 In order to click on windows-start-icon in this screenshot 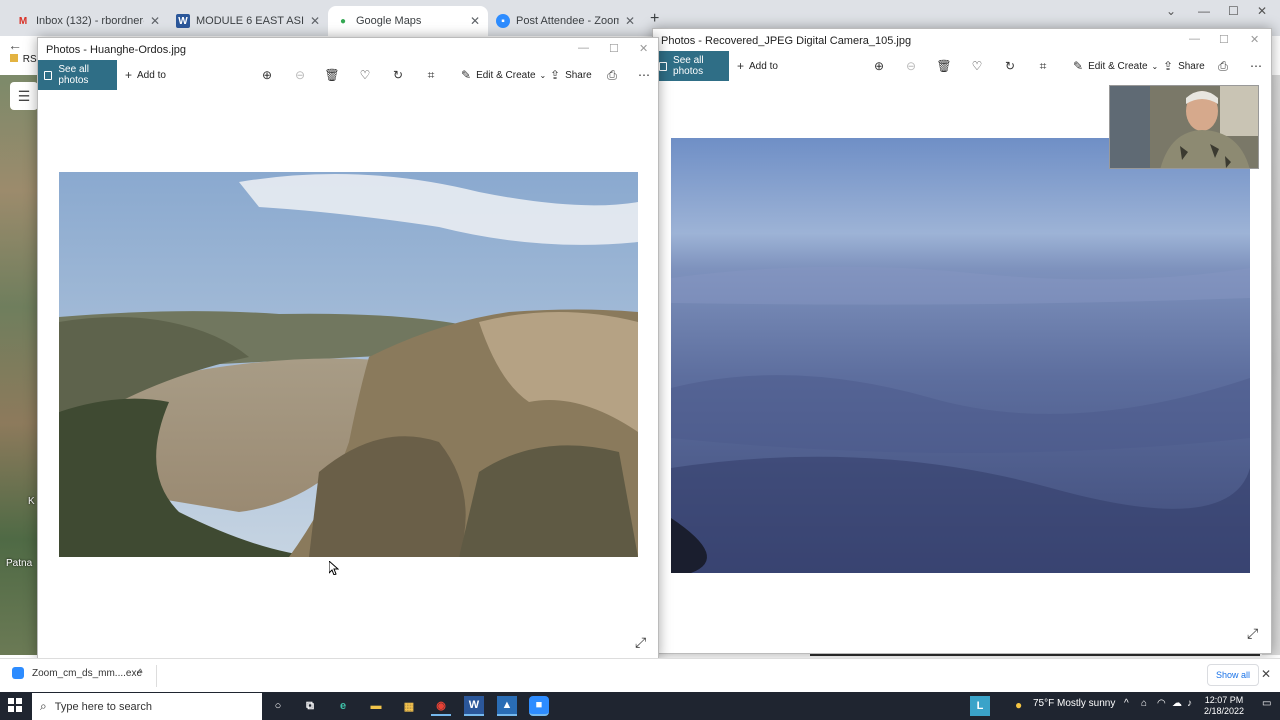, I will do `click(15, 705)`.